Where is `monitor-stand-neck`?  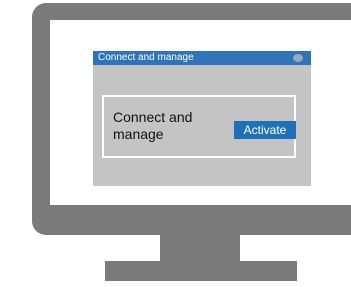 monitor-stand-neck is located at coordinates (200, 248).